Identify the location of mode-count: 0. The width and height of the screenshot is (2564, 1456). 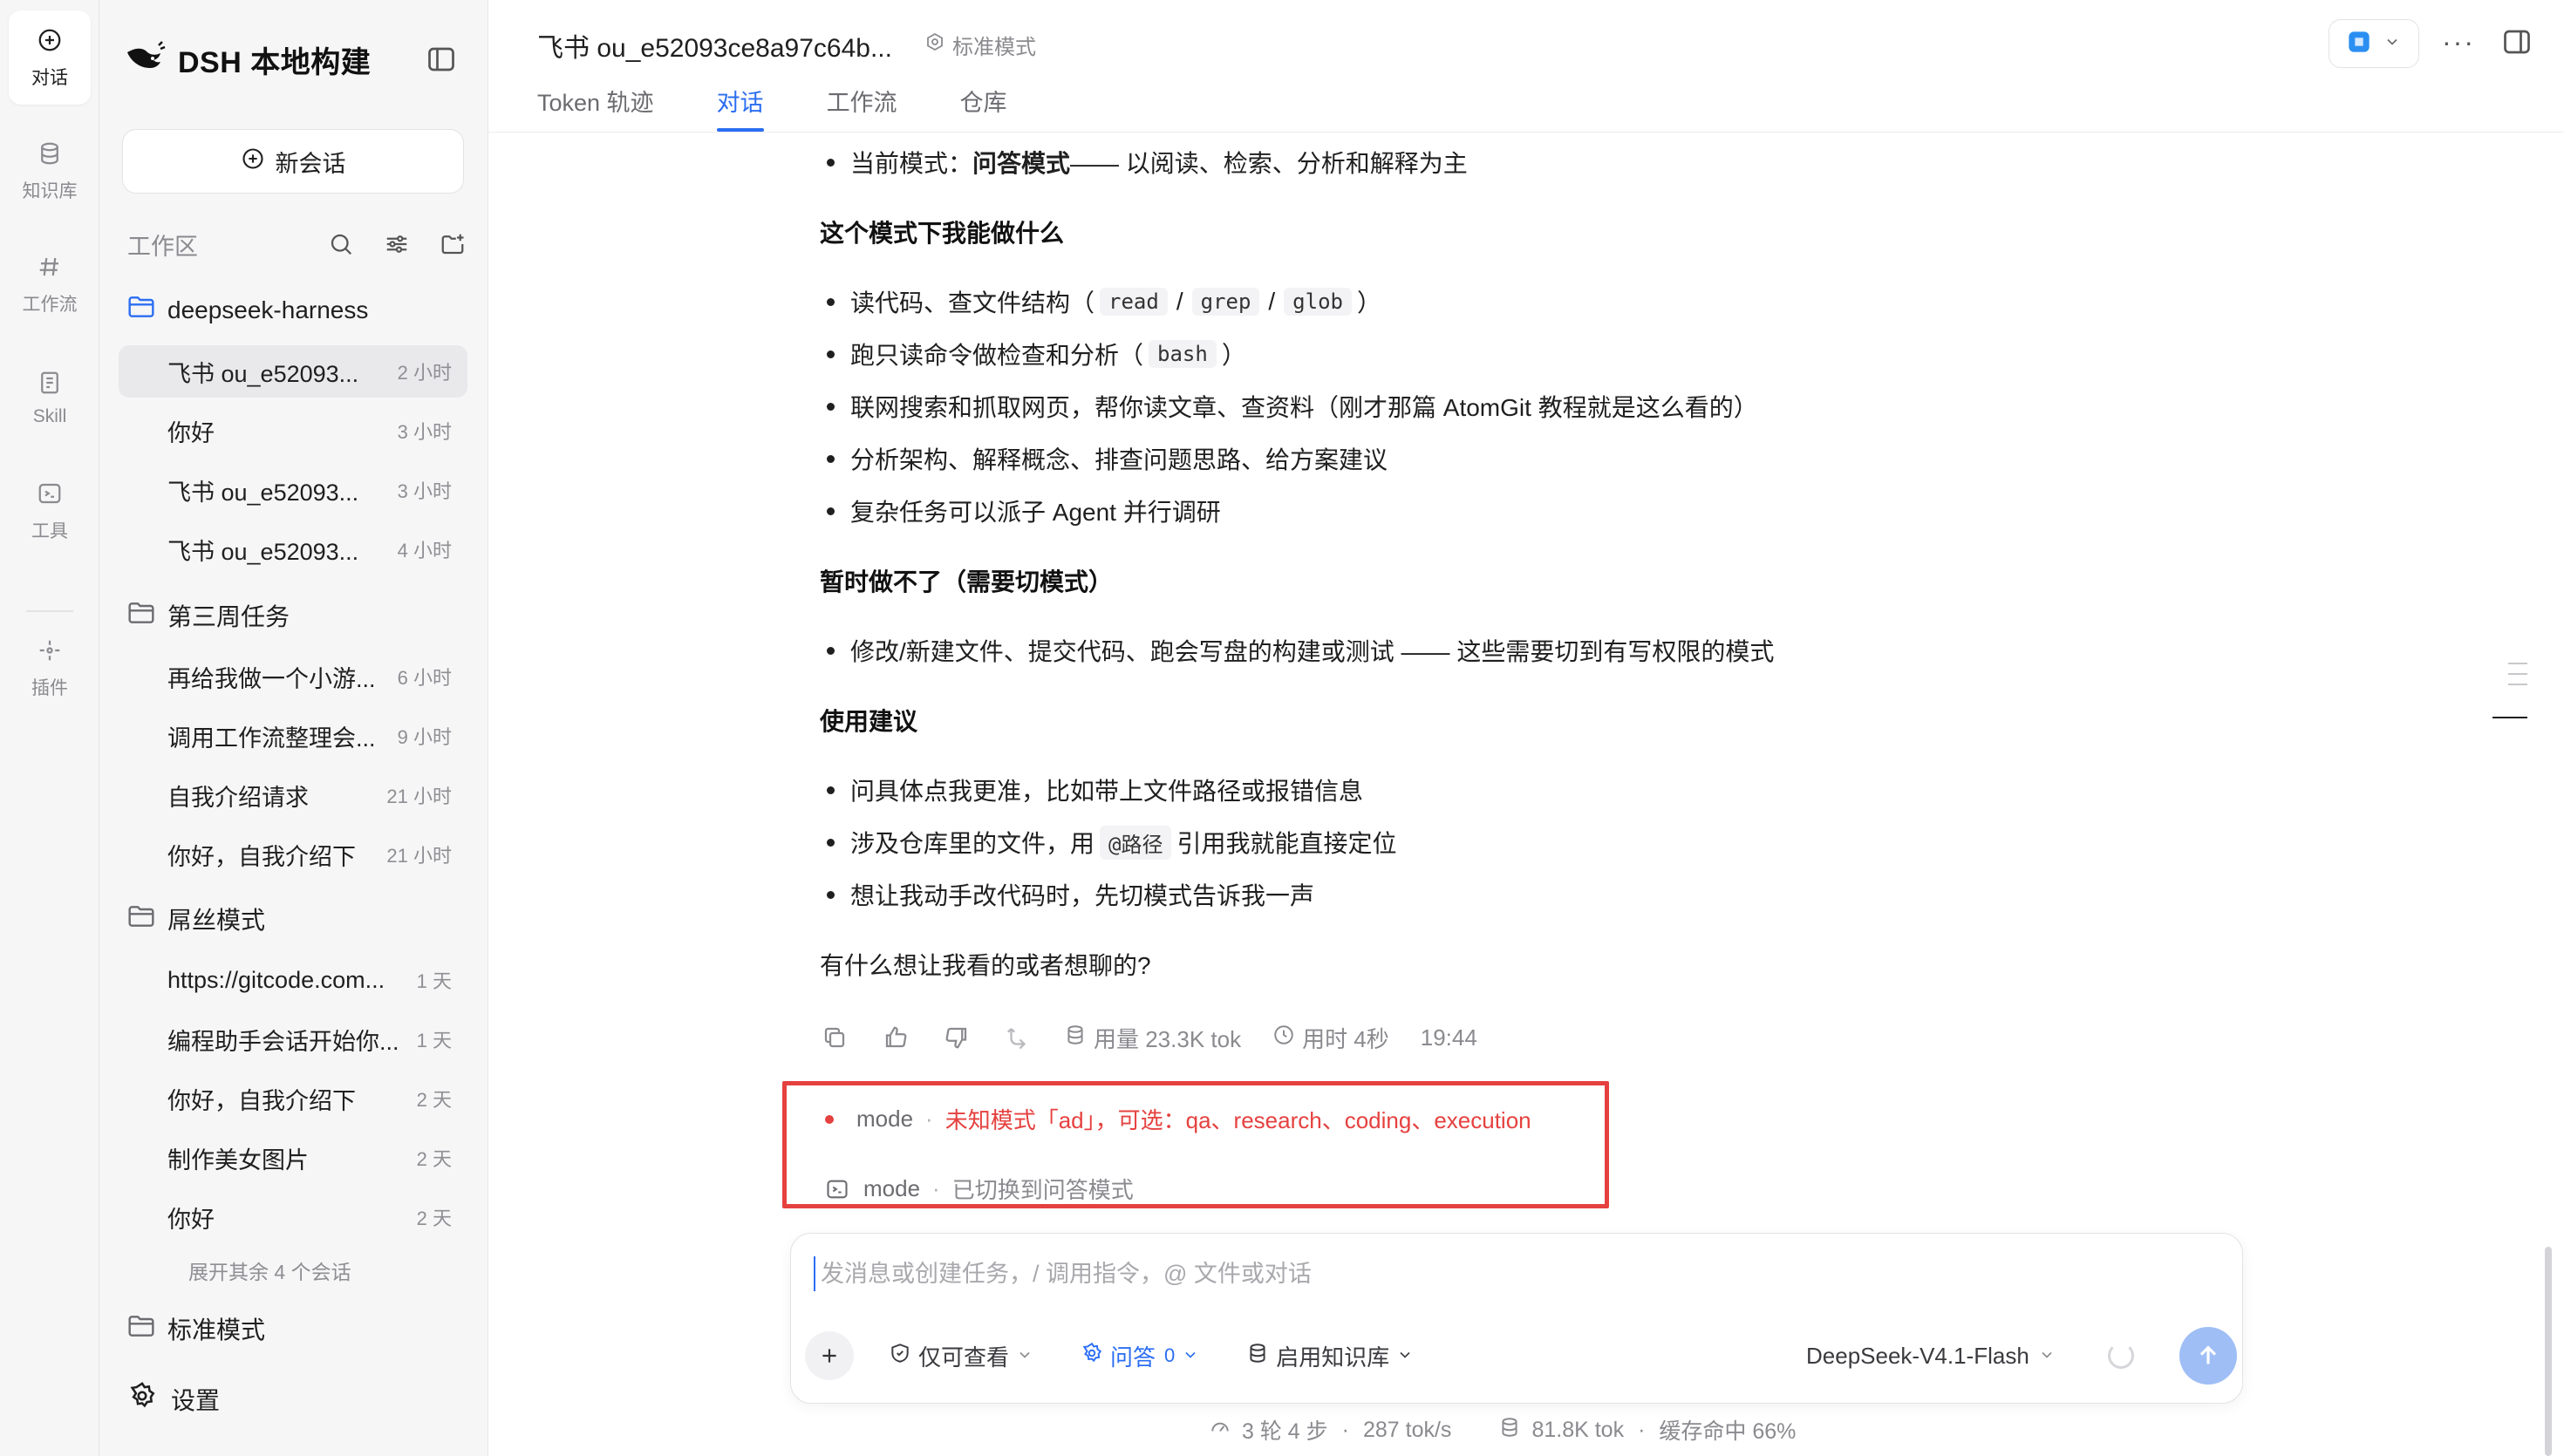
(1170, 1355).